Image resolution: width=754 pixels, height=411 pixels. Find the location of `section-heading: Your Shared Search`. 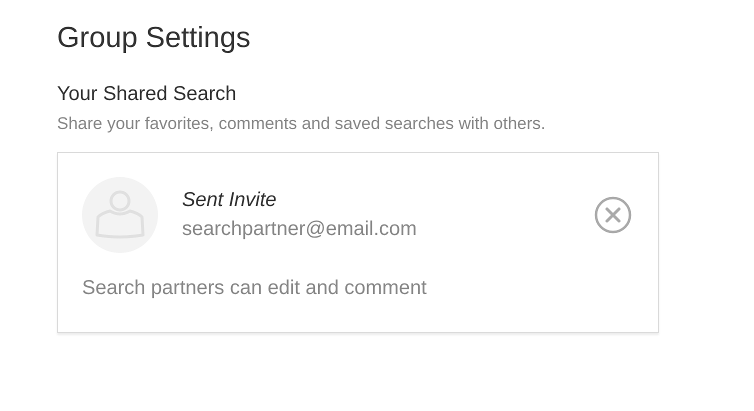

section-heading: Your Shared Search is located at coordinates (147, 94).